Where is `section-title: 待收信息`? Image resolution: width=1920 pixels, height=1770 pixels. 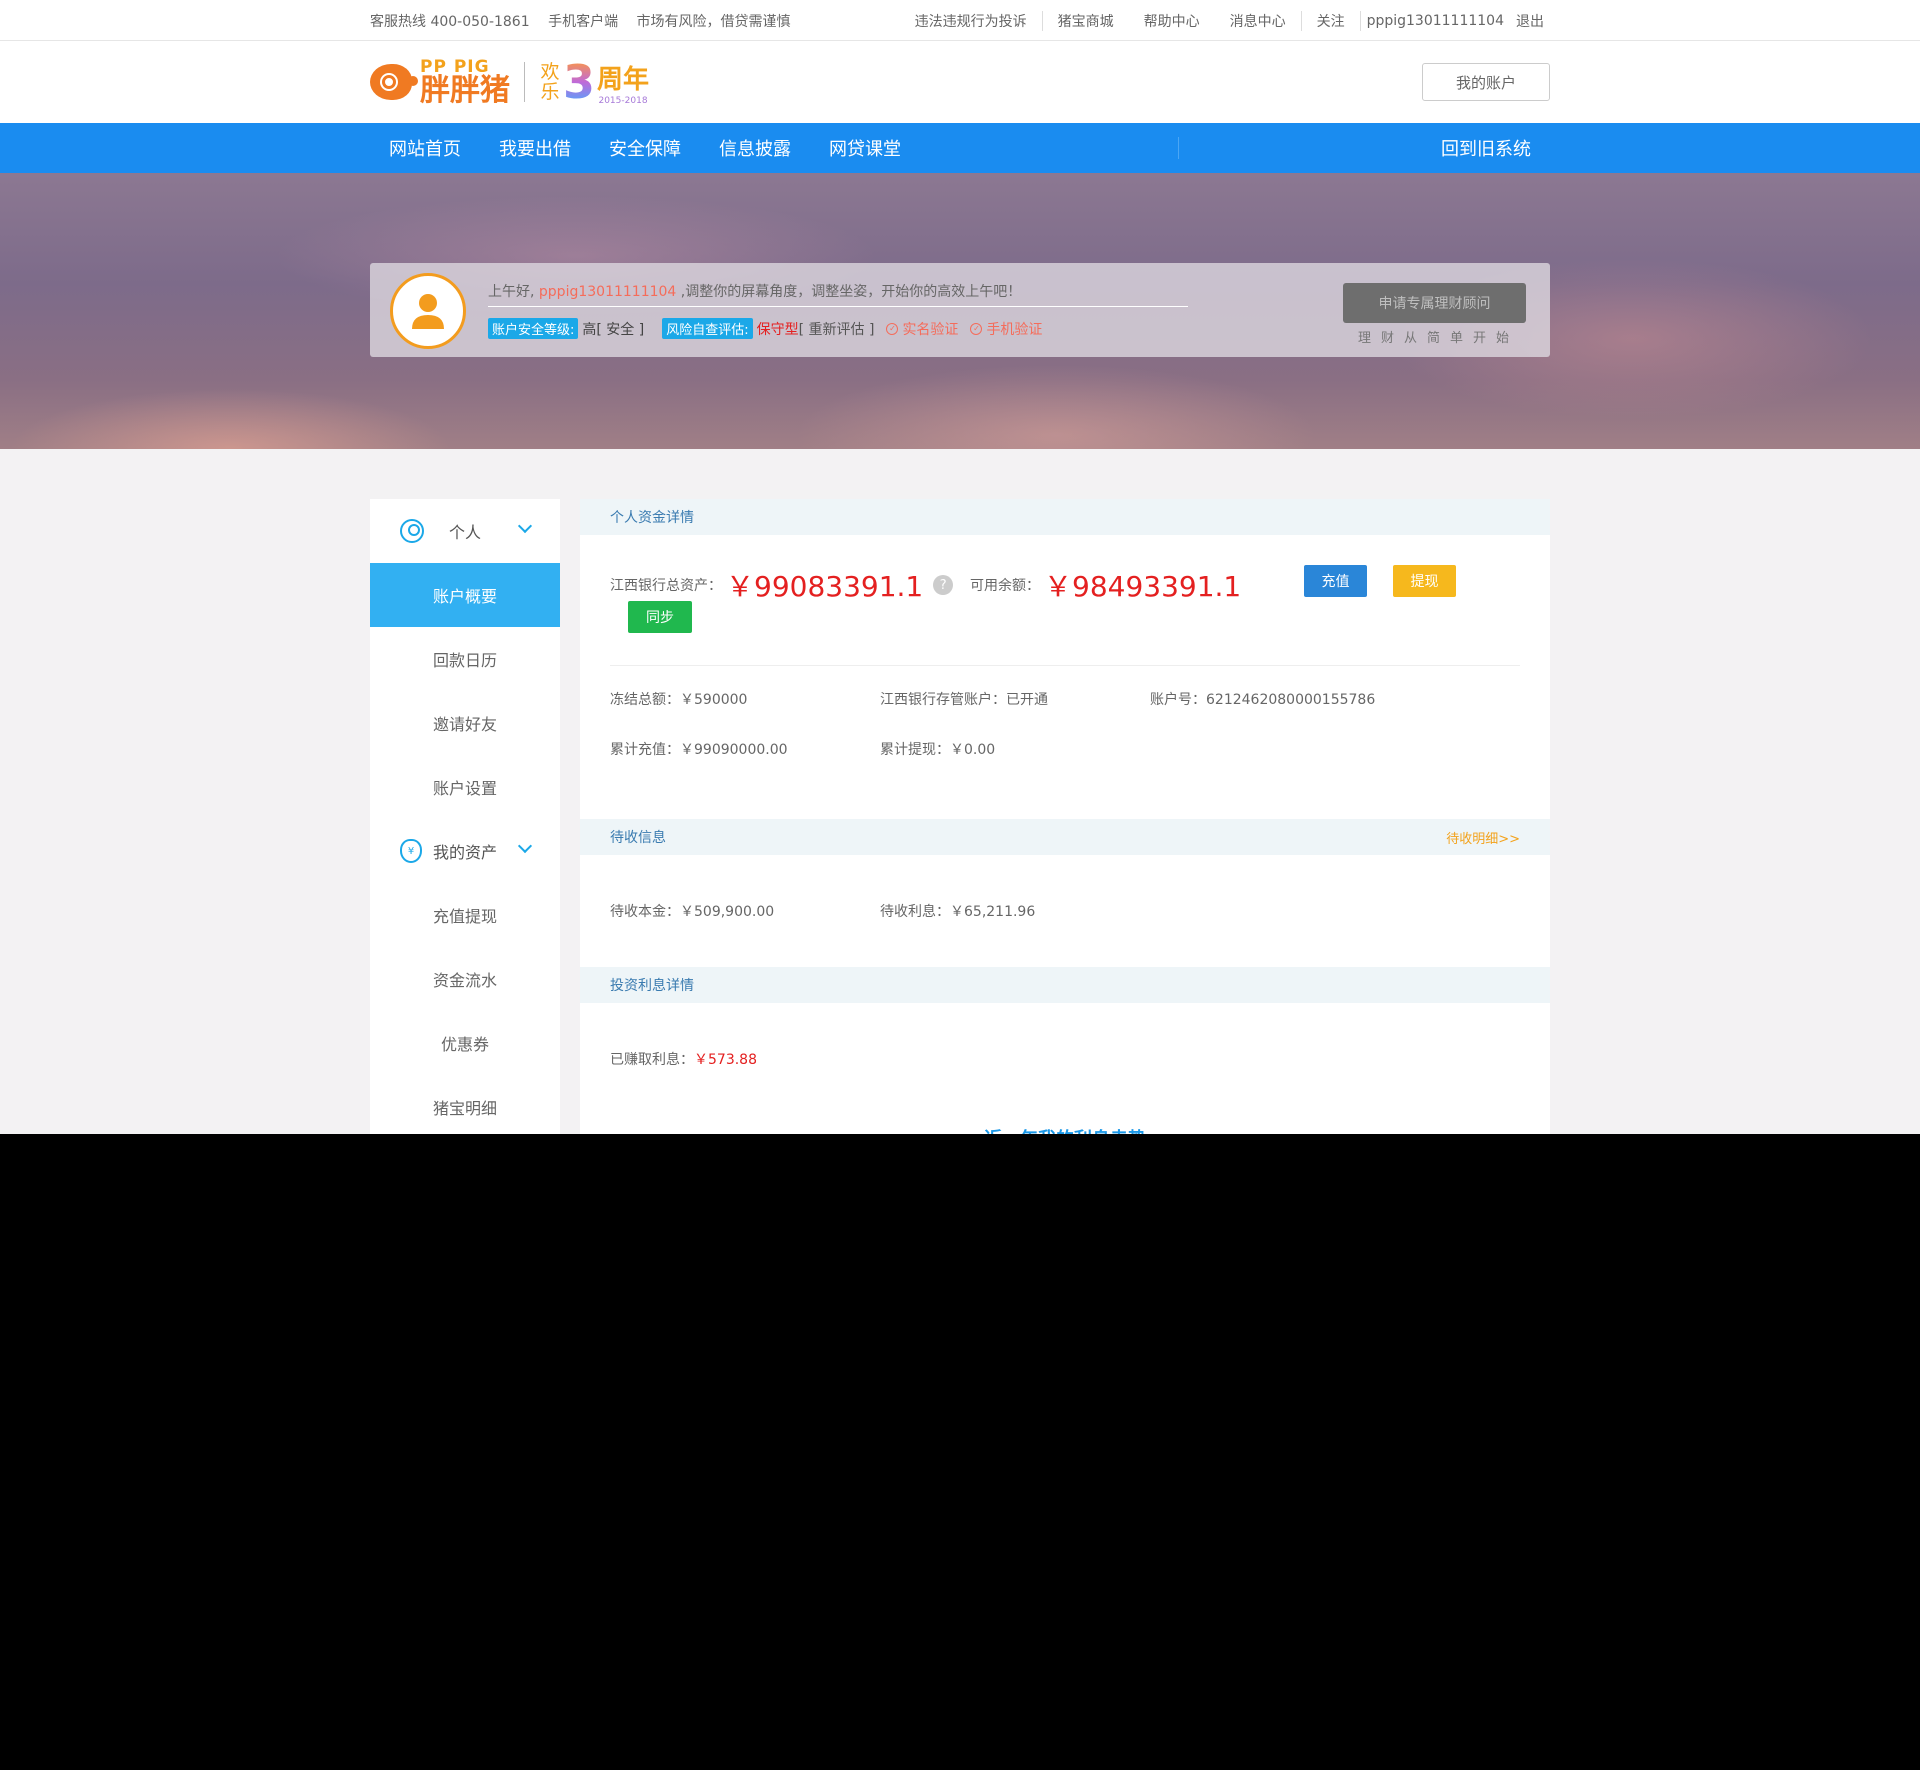 section-title: 待收信息 is located at coordinates (638, 838).